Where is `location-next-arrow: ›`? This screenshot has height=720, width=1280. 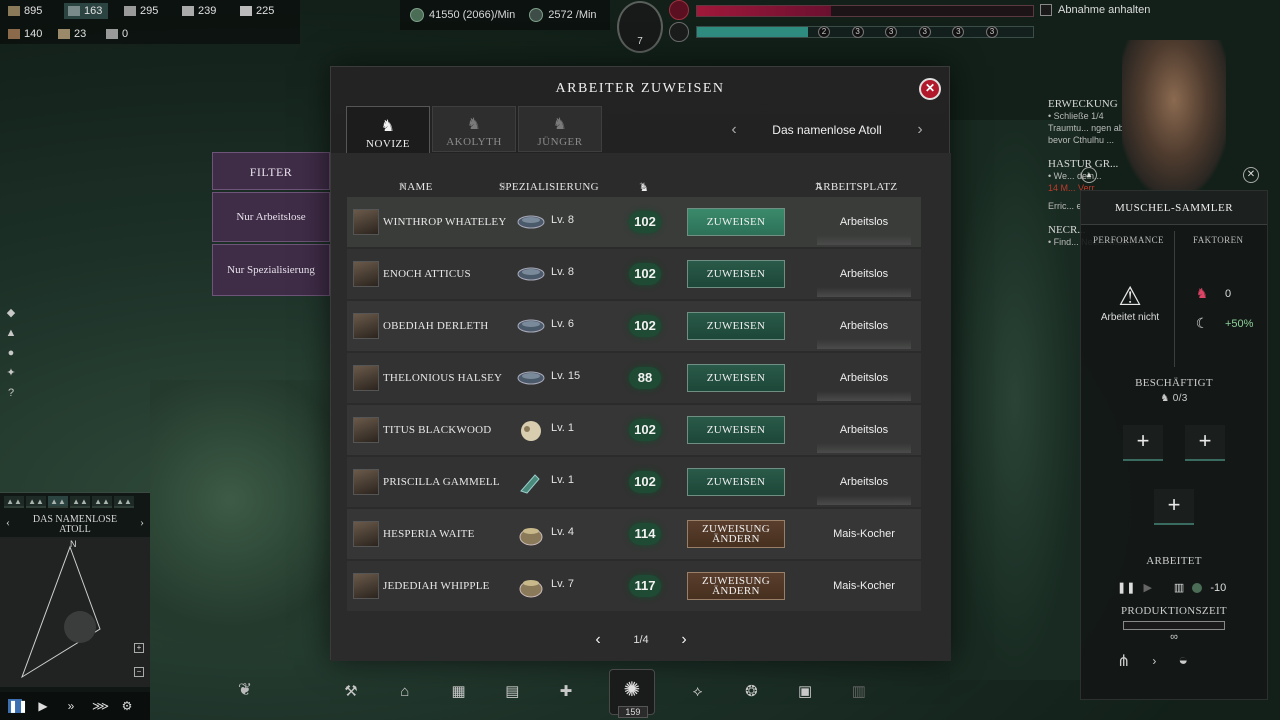 location-next-arrow: › is located at coordinates (920, 130).